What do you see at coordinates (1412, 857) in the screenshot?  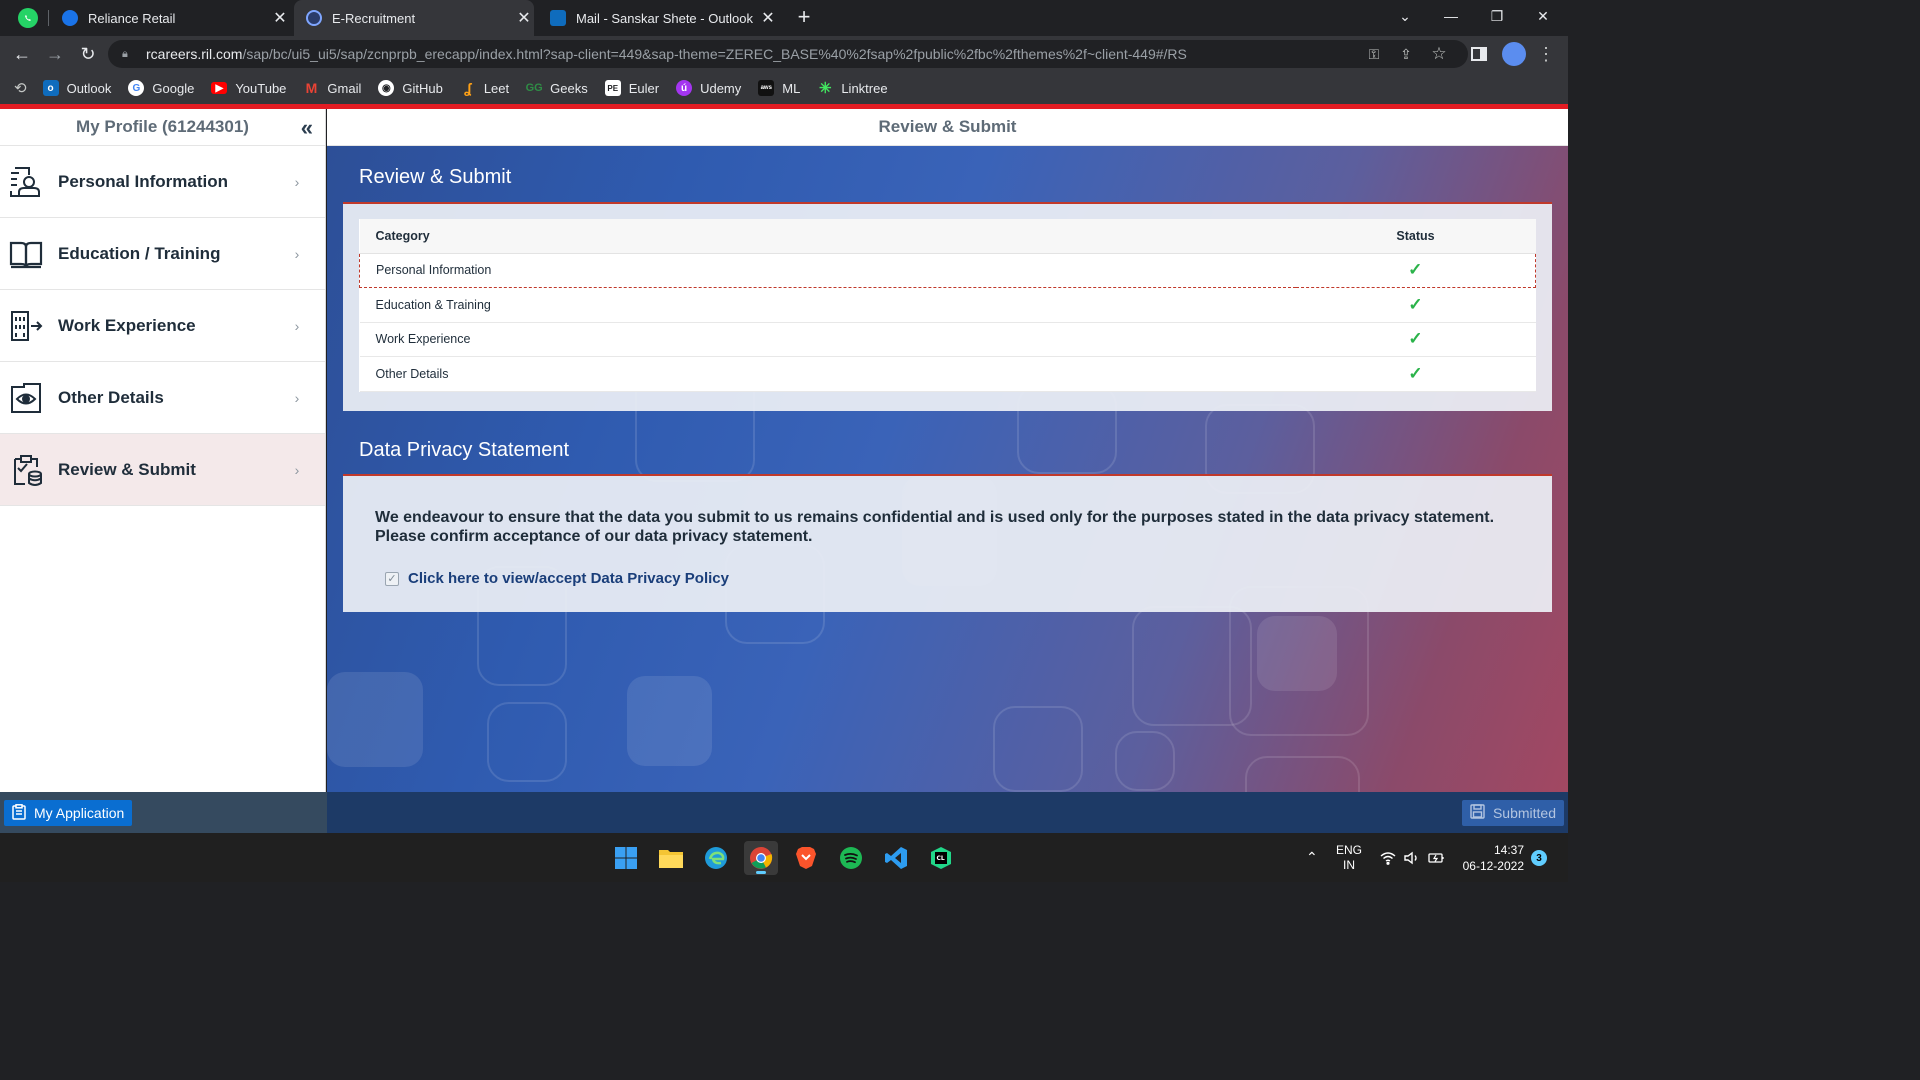 I see `volume-icon` at bounding box center [1412, 857].